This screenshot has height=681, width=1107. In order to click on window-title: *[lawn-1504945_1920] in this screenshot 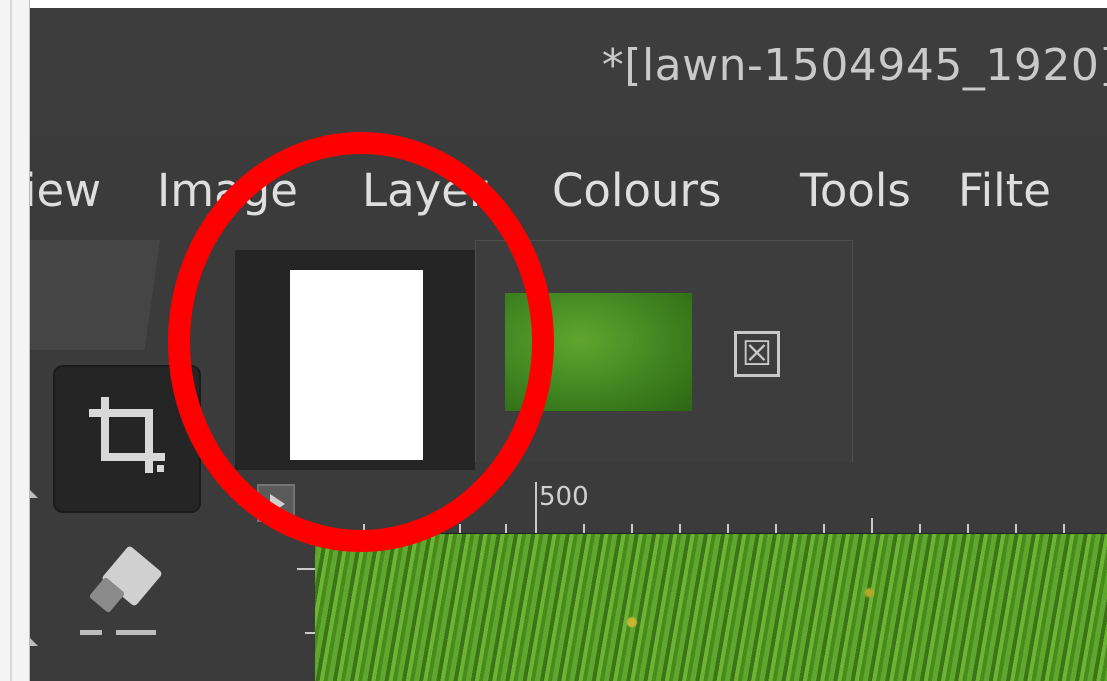, I will do `click(854, 65)`.